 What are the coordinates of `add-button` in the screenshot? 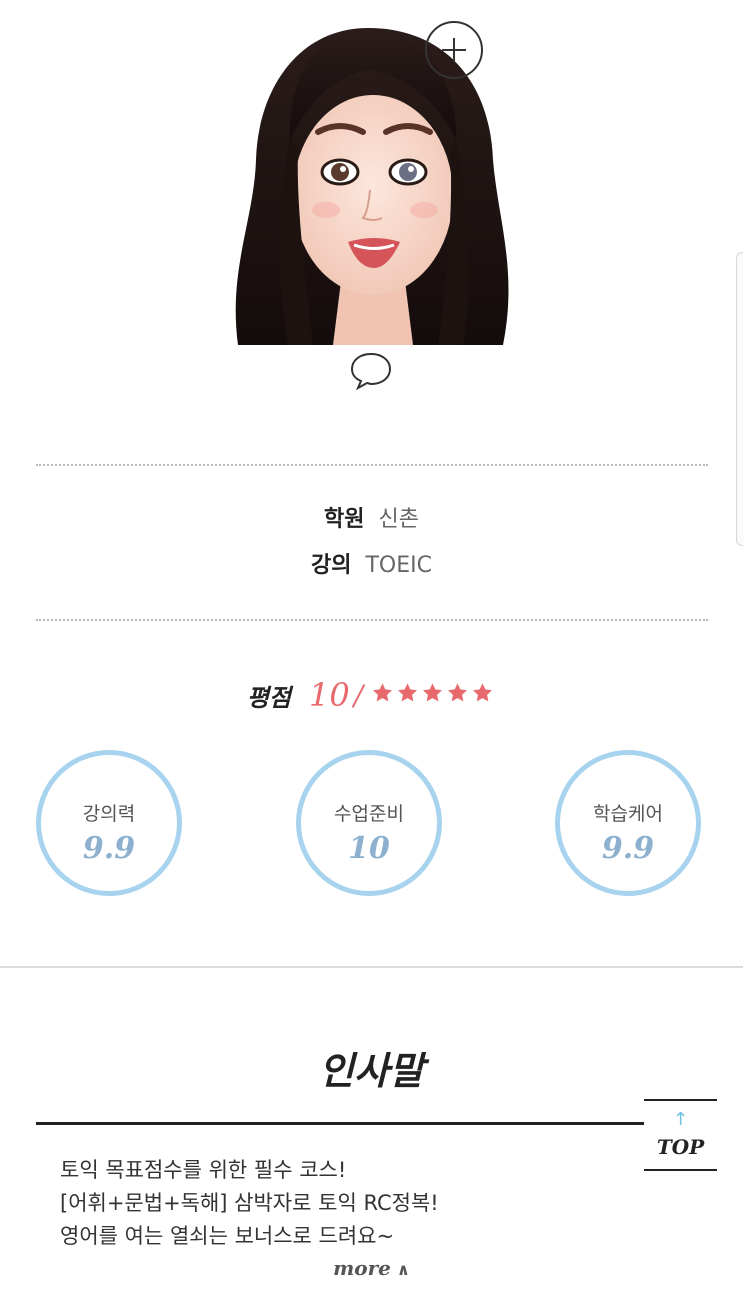 It's located at (454, 50).